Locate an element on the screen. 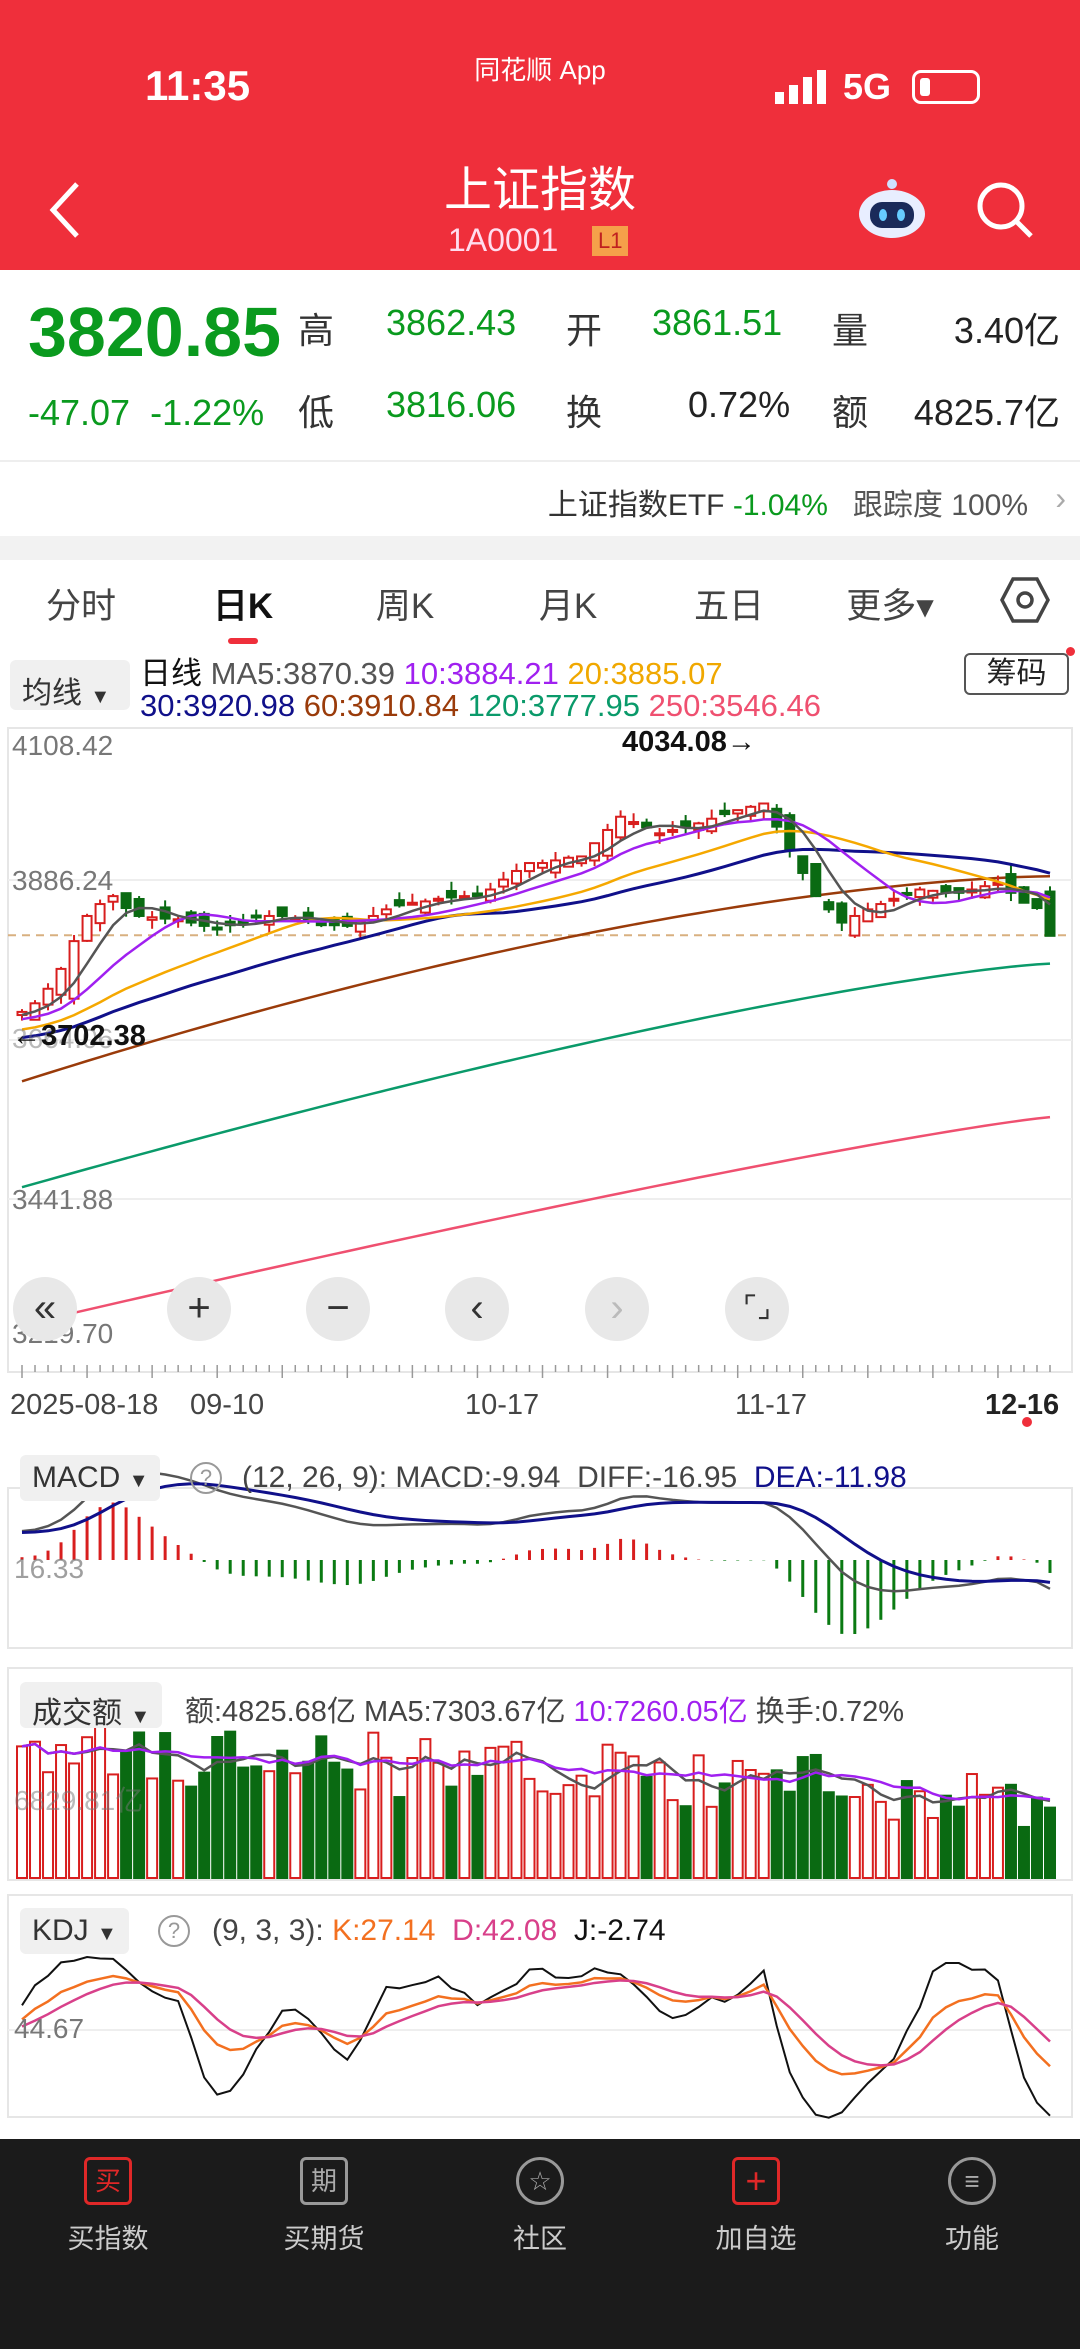 The height and width of the screenshot is (2349, 1080). y-label-2: 3886.24 is located at coordinates (62, 880).